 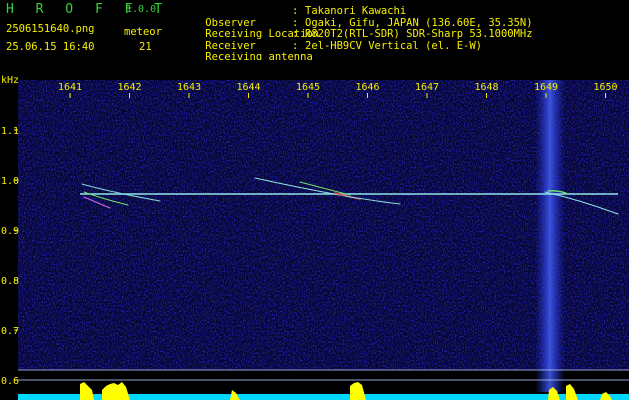 I want to click on file-name: 2506151640.png, so click(x=50, y=29).